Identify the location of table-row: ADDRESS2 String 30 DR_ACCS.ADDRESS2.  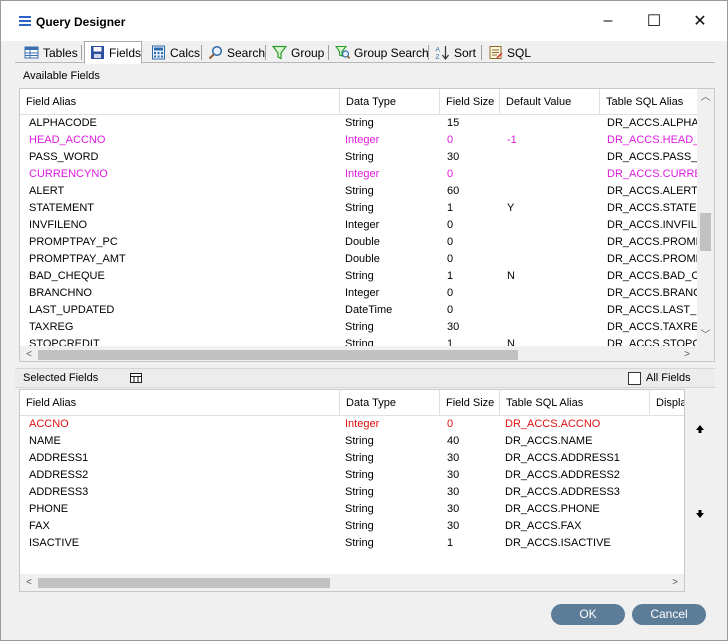
(352, 475).